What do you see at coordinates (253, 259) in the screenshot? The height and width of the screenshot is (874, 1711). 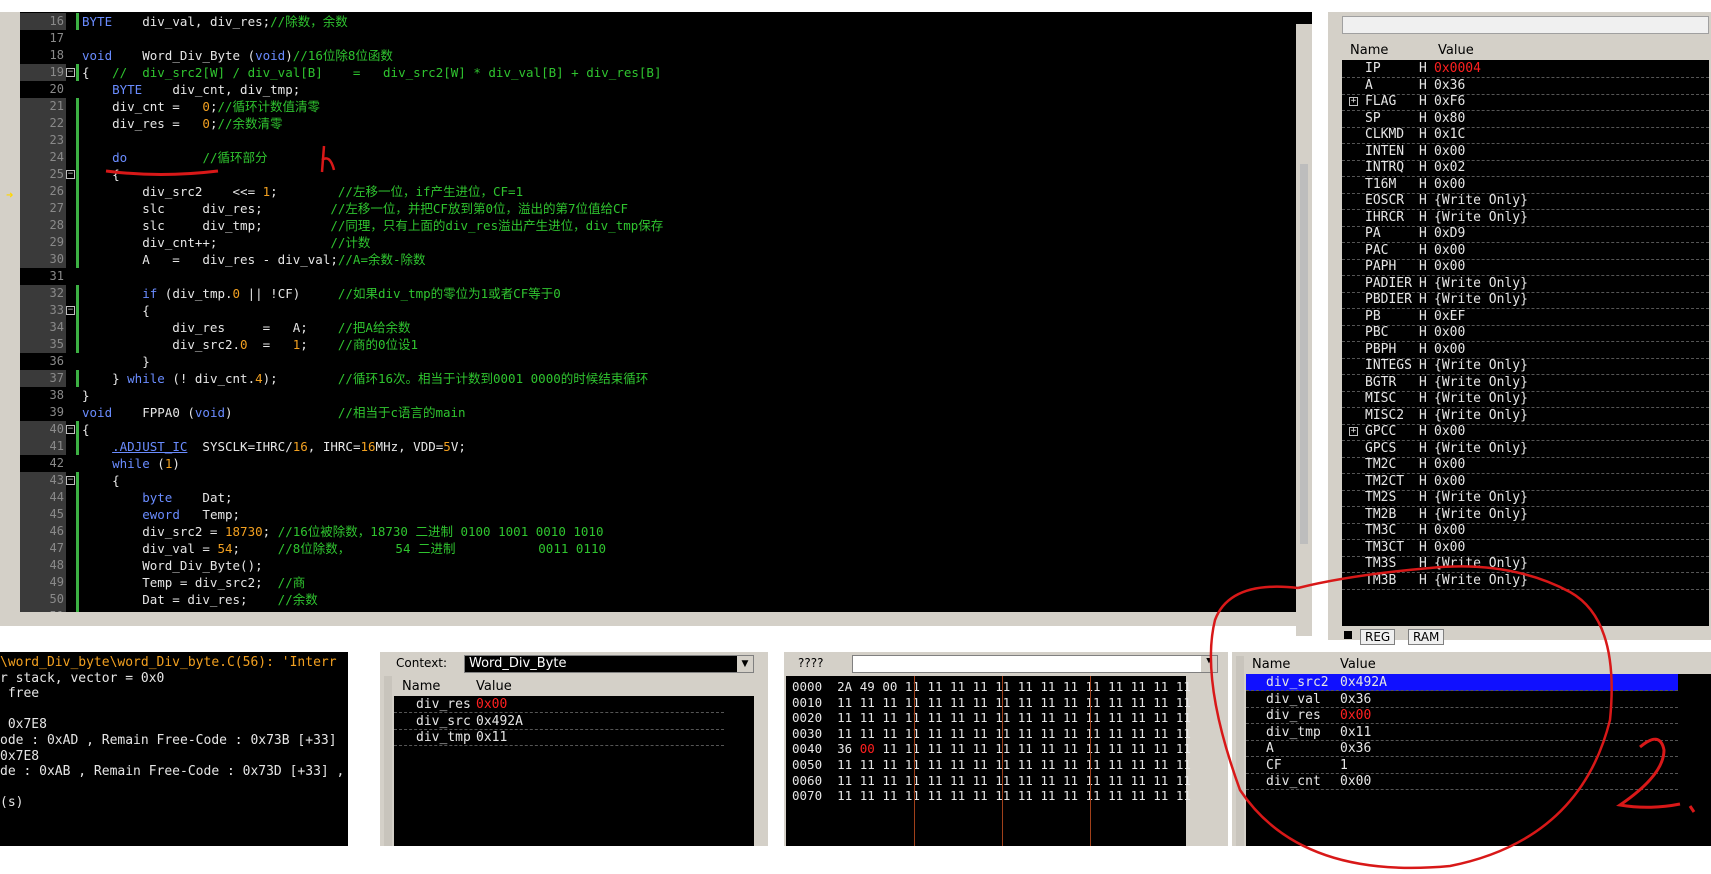 I see `code-line: A = div_res - div_val;//A=余数-除数` at bounding box center [253, 259].